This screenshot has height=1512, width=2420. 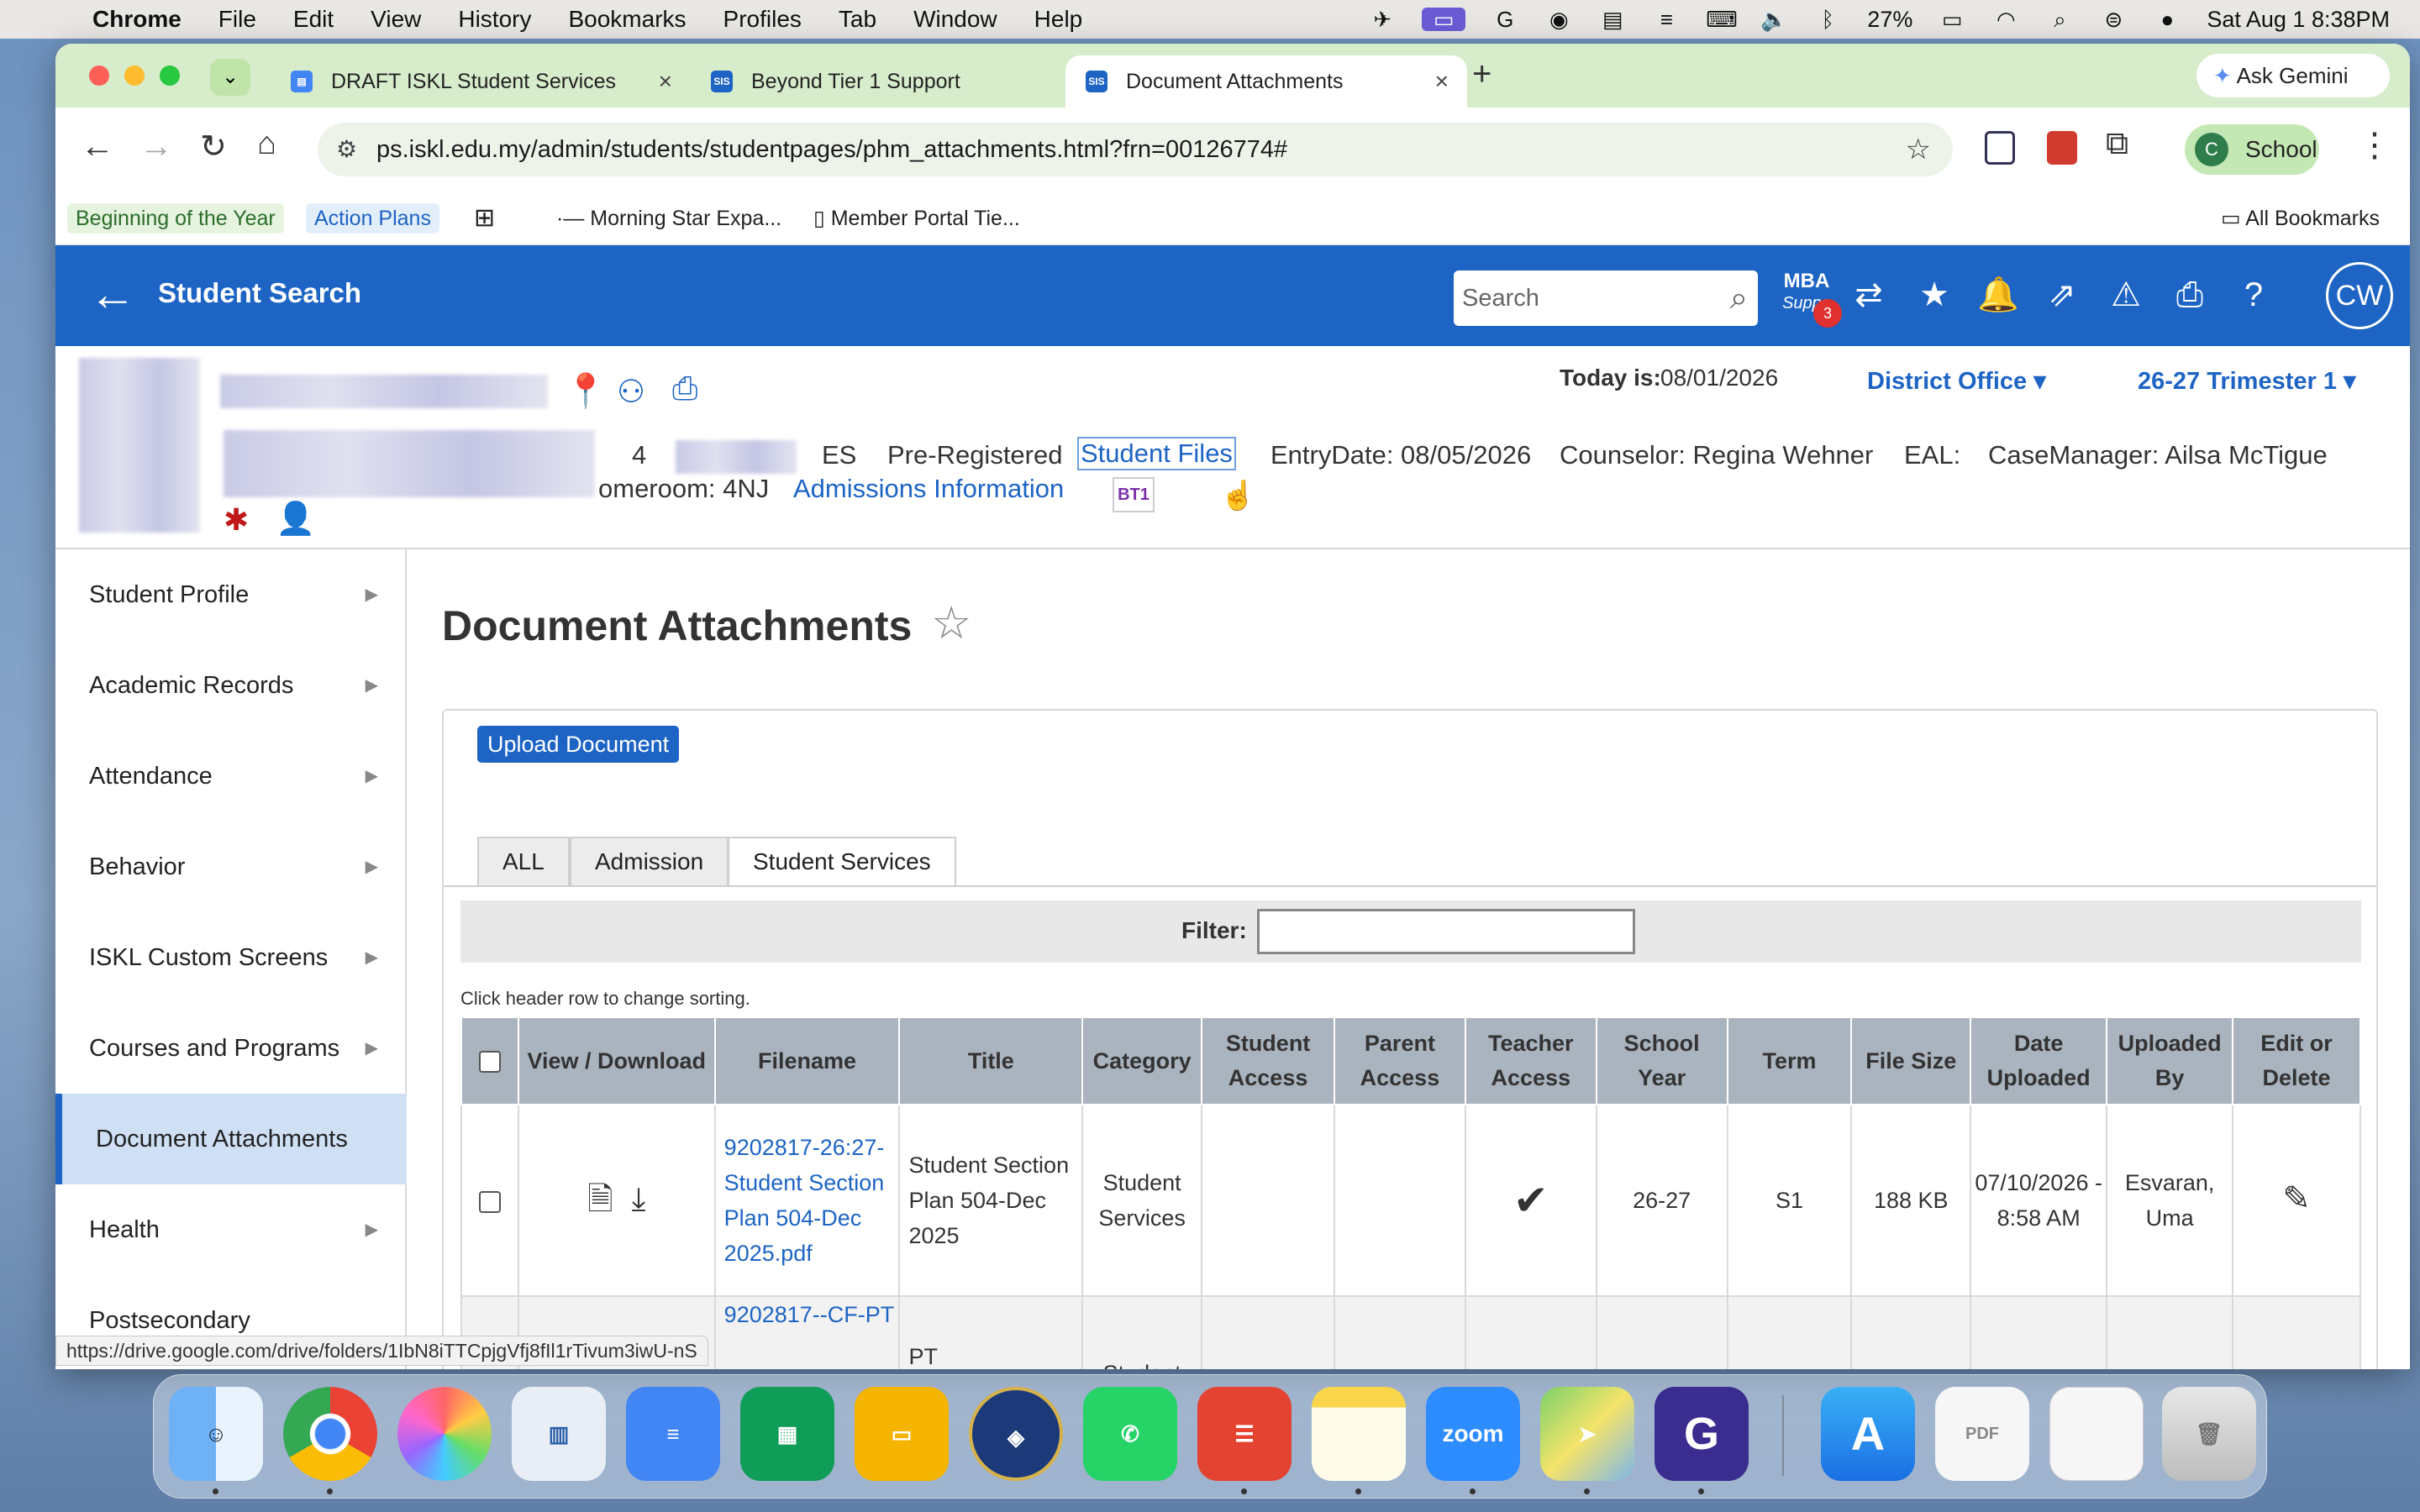 What do you see at coordinates (2113, 19) in the screenshot?
I see `control-center-icon: ⊜` at bounding box center [2113, 19].